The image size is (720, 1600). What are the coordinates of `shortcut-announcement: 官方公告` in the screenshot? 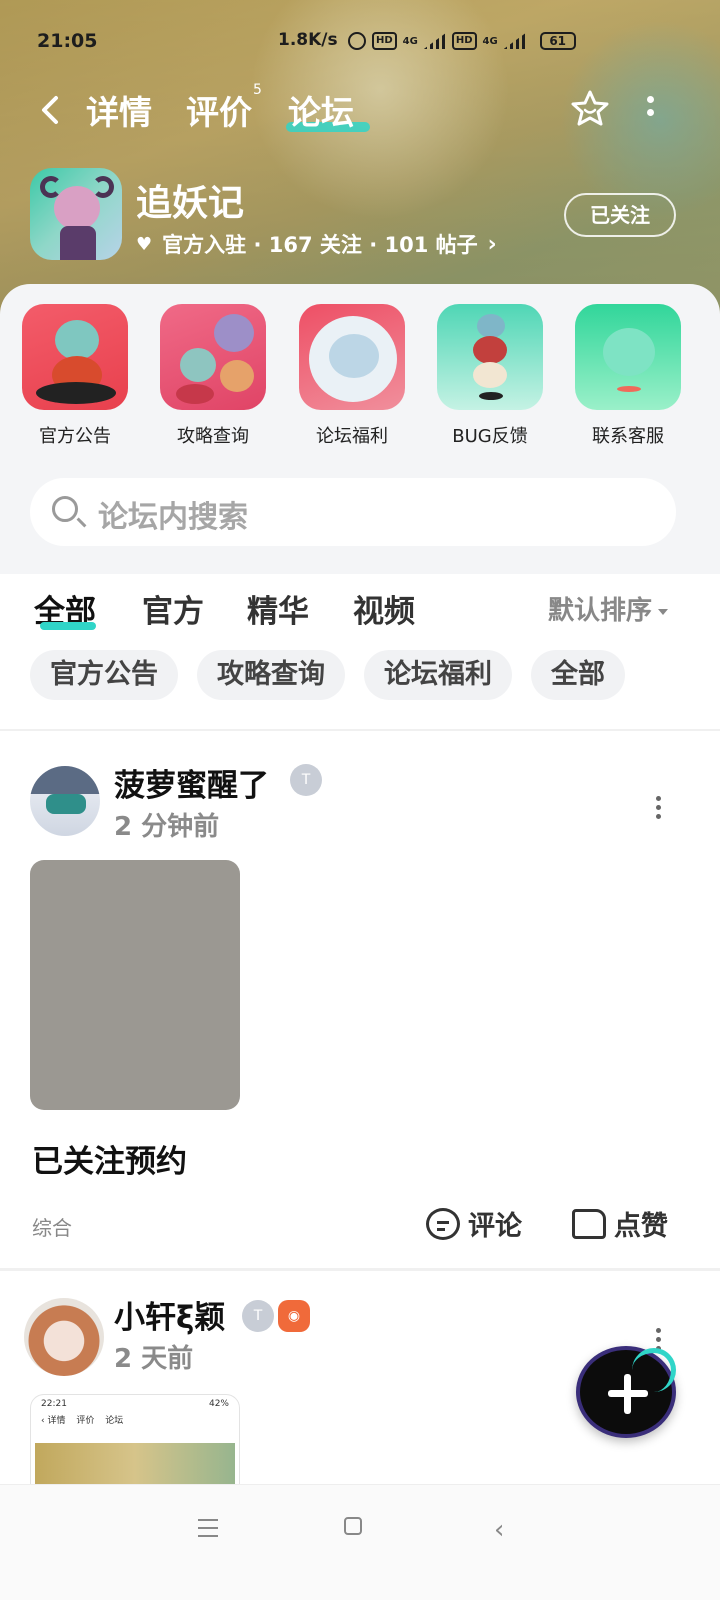 It's located at (75, 376).